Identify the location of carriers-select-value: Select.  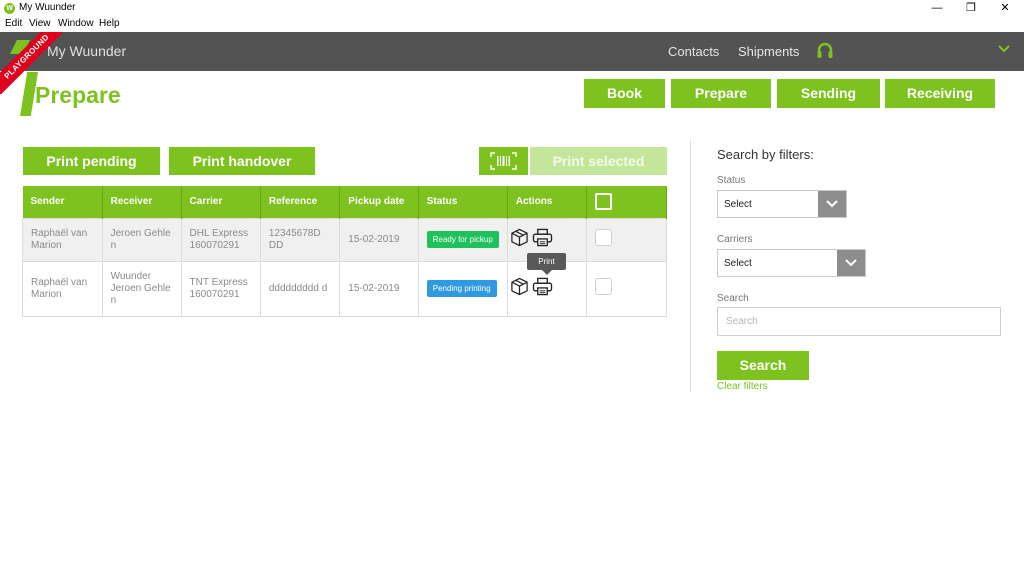
(738, 263).